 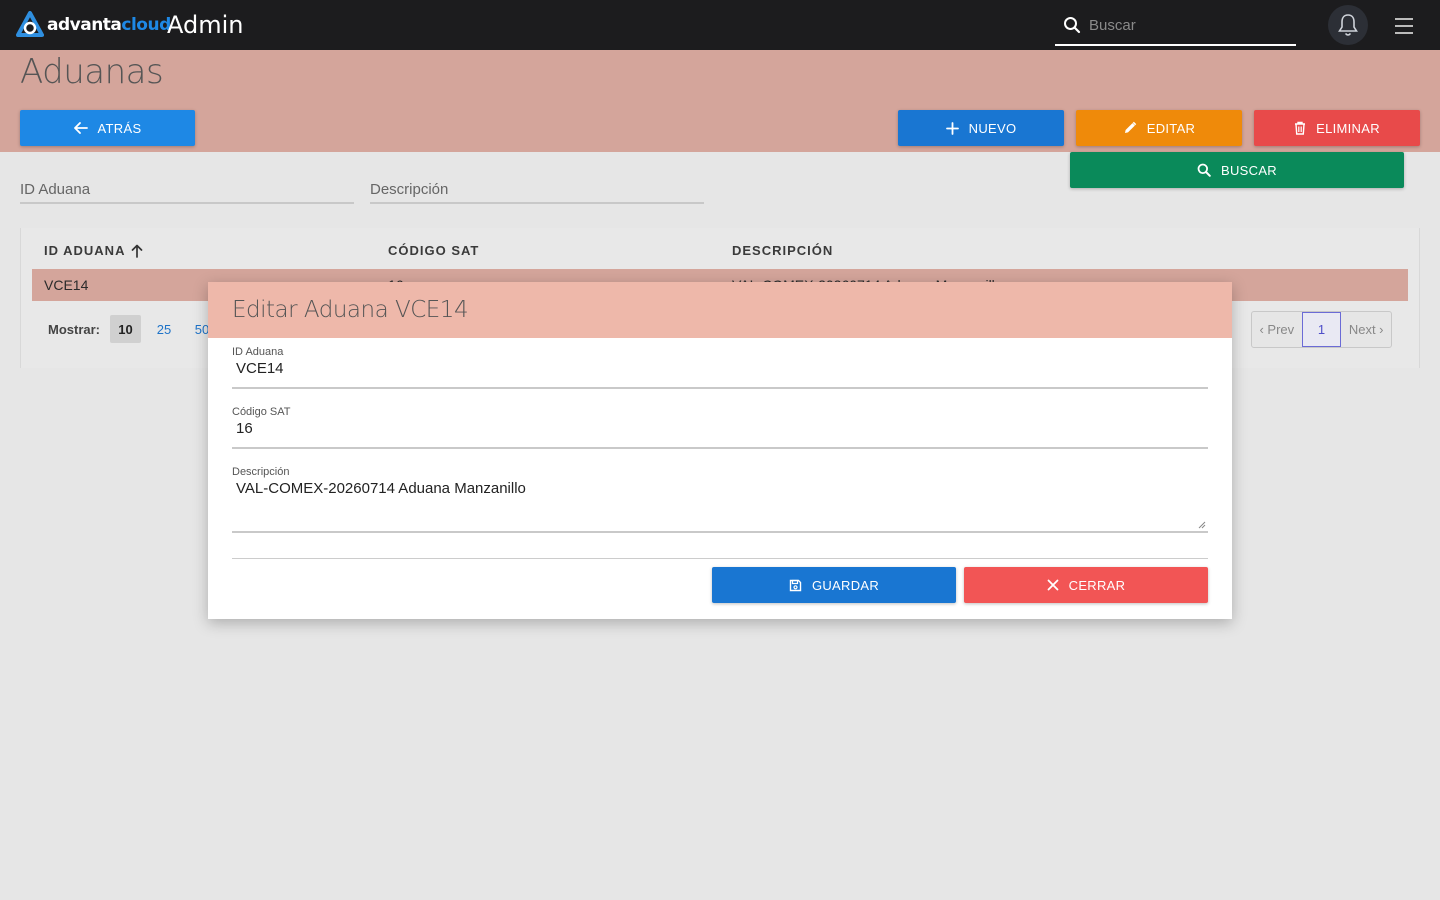 What do you see at coordinates (1130, 127) in the screenshot?
I see `pencil-icon` at bounding box center [1130, 127].